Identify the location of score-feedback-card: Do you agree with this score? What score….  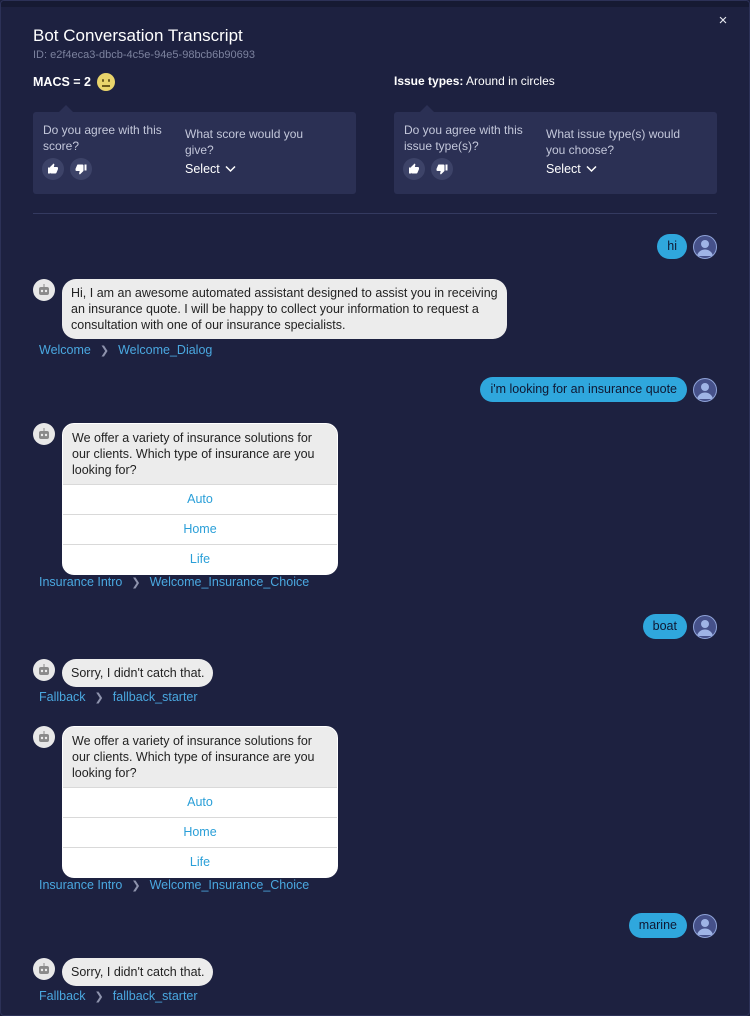
(194, 149).